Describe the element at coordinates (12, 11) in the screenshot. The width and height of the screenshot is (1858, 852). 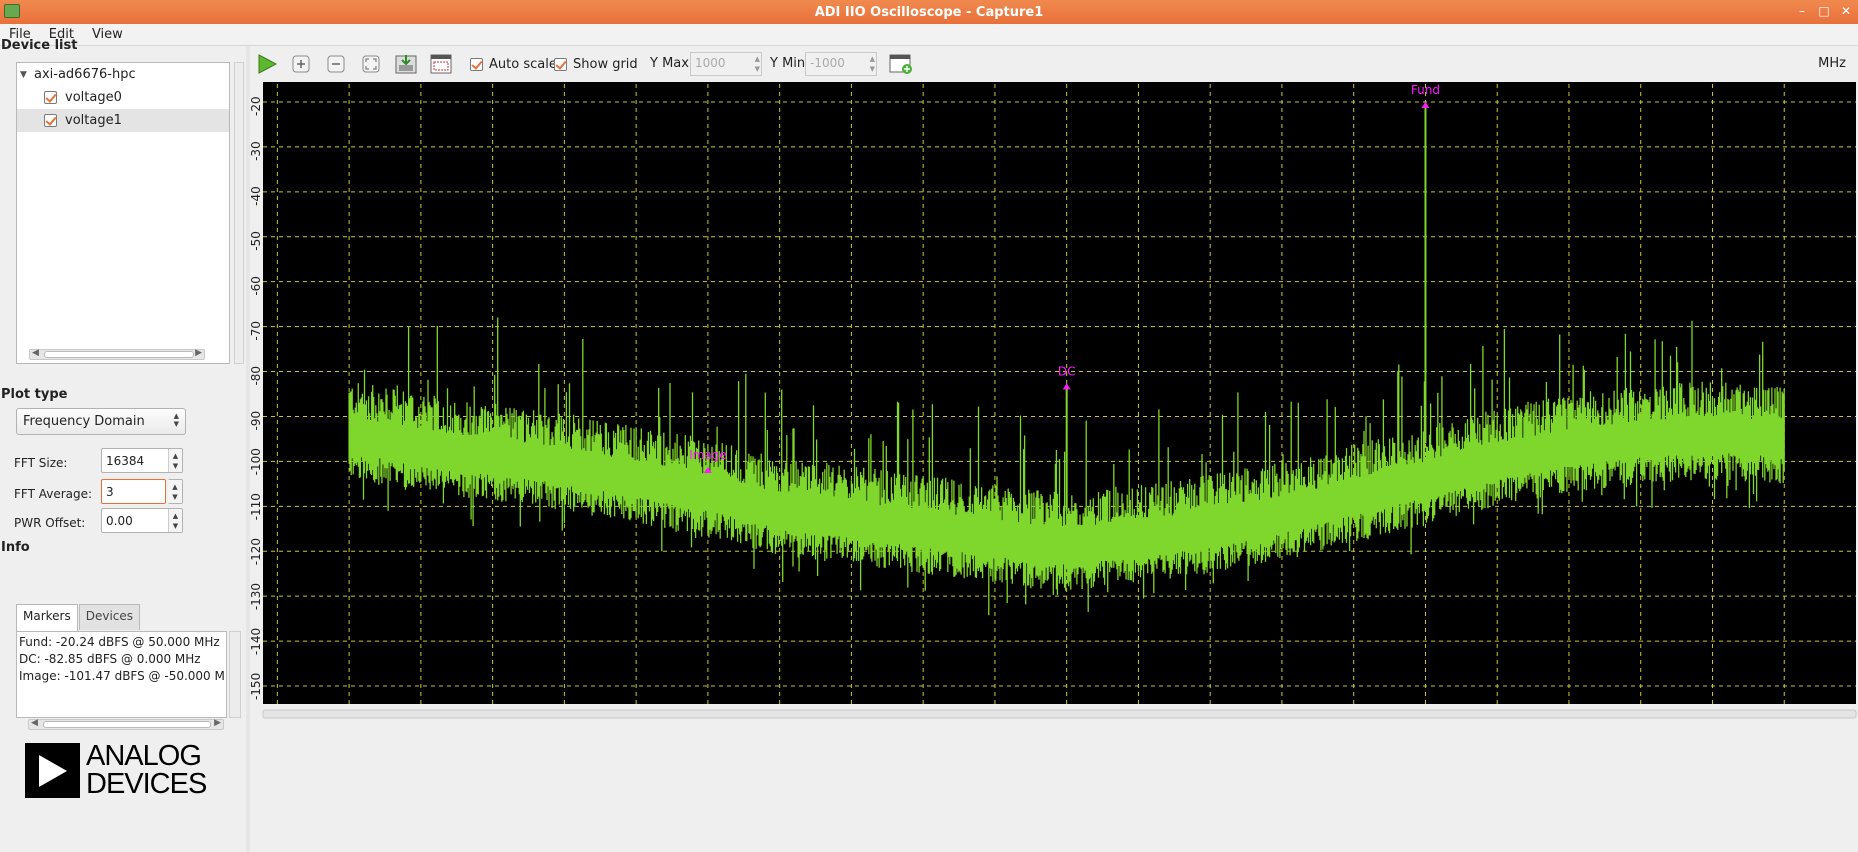
I see `app-icon` at that location.